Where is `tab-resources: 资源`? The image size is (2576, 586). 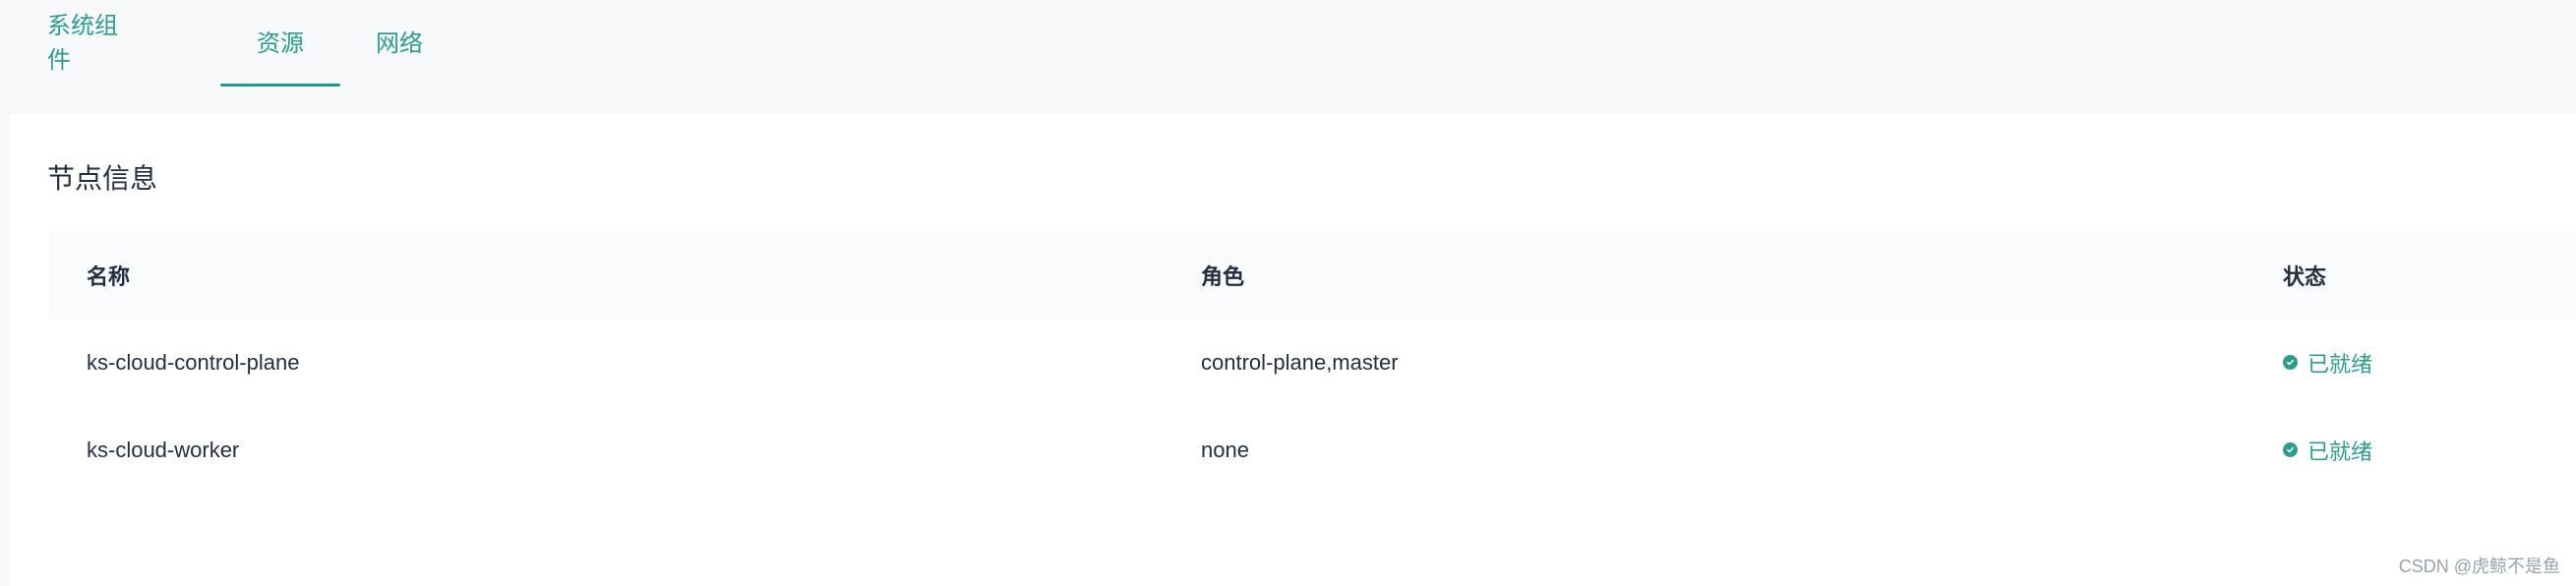
tab-resources: 资源 is located at coordinates (280, 44).